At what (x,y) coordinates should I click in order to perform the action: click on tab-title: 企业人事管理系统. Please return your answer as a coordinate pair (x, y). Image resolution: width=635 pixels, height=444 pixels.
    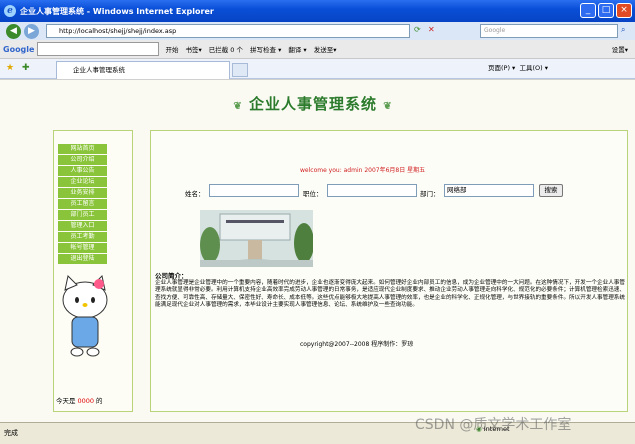
    Looking at the image, I should click on (99, 70).